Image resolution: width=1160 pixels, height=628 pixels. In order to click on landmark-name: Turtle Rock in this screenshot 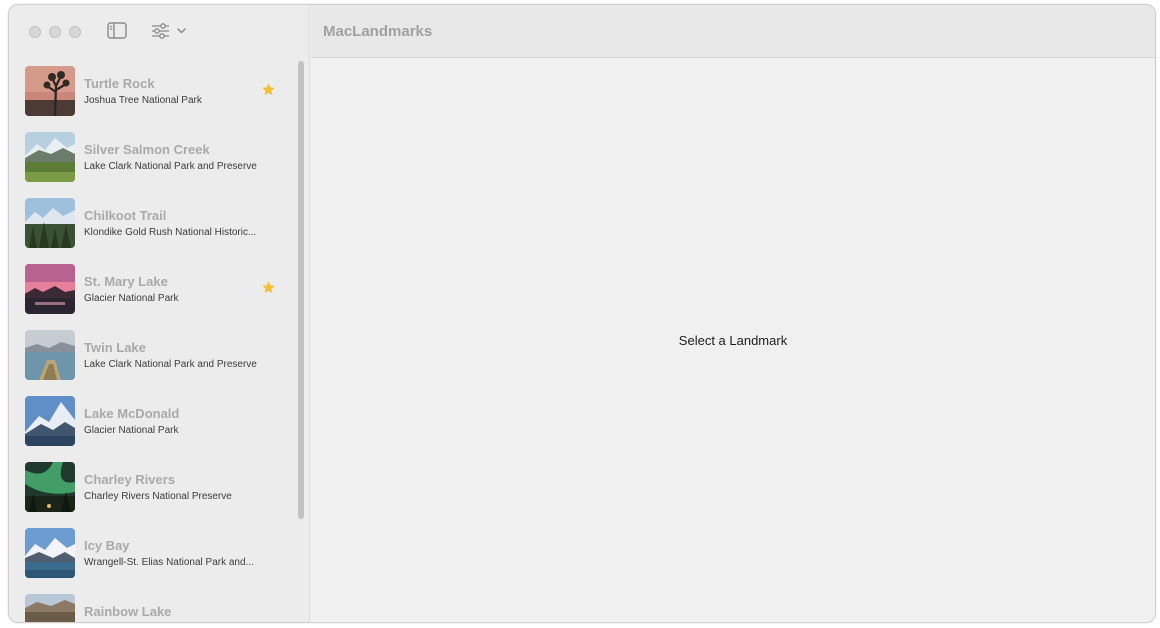, I will do `click(119, 83)`.